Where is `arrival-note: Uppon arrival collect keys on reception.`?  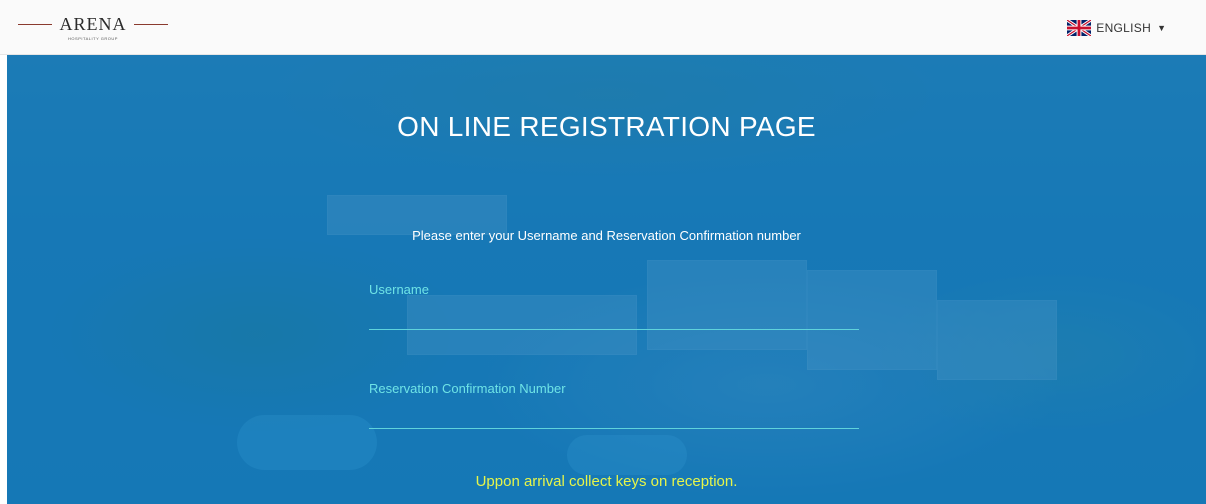 arrival-note: Uppon arrival collect keys on reception. is located at coordinates (606, 481).